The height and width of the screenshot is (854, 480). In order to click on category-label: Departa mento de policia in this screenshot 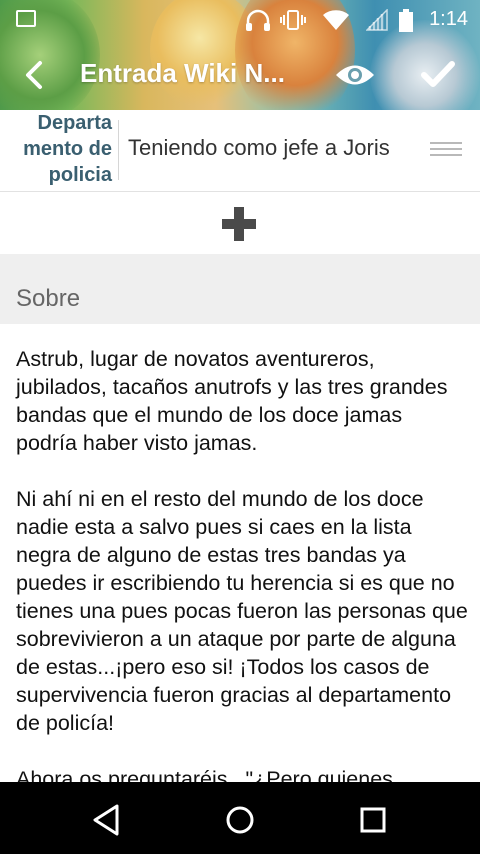, I will do `click(56, 150)`.